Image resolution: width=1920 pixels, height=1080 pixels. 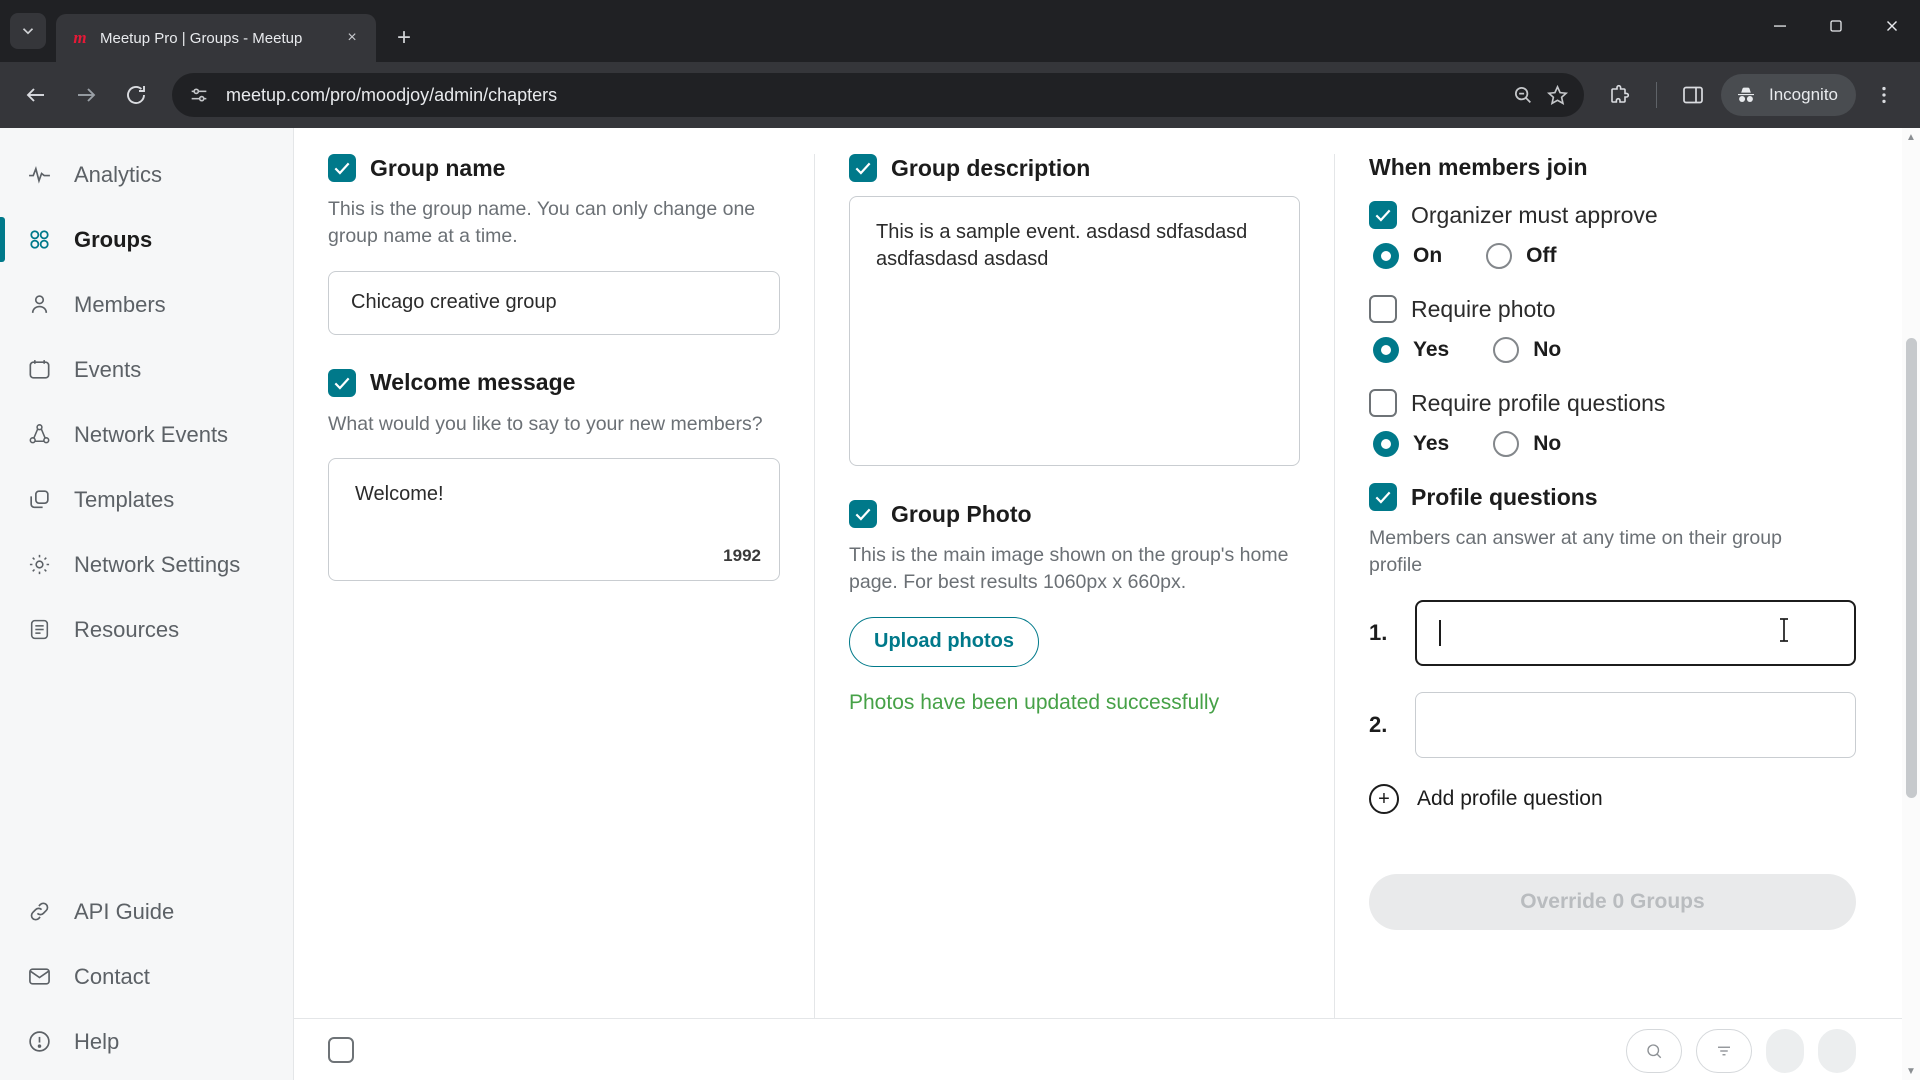 I want to click on require-profile-questions-no: No, so click(x=1527, y=444).